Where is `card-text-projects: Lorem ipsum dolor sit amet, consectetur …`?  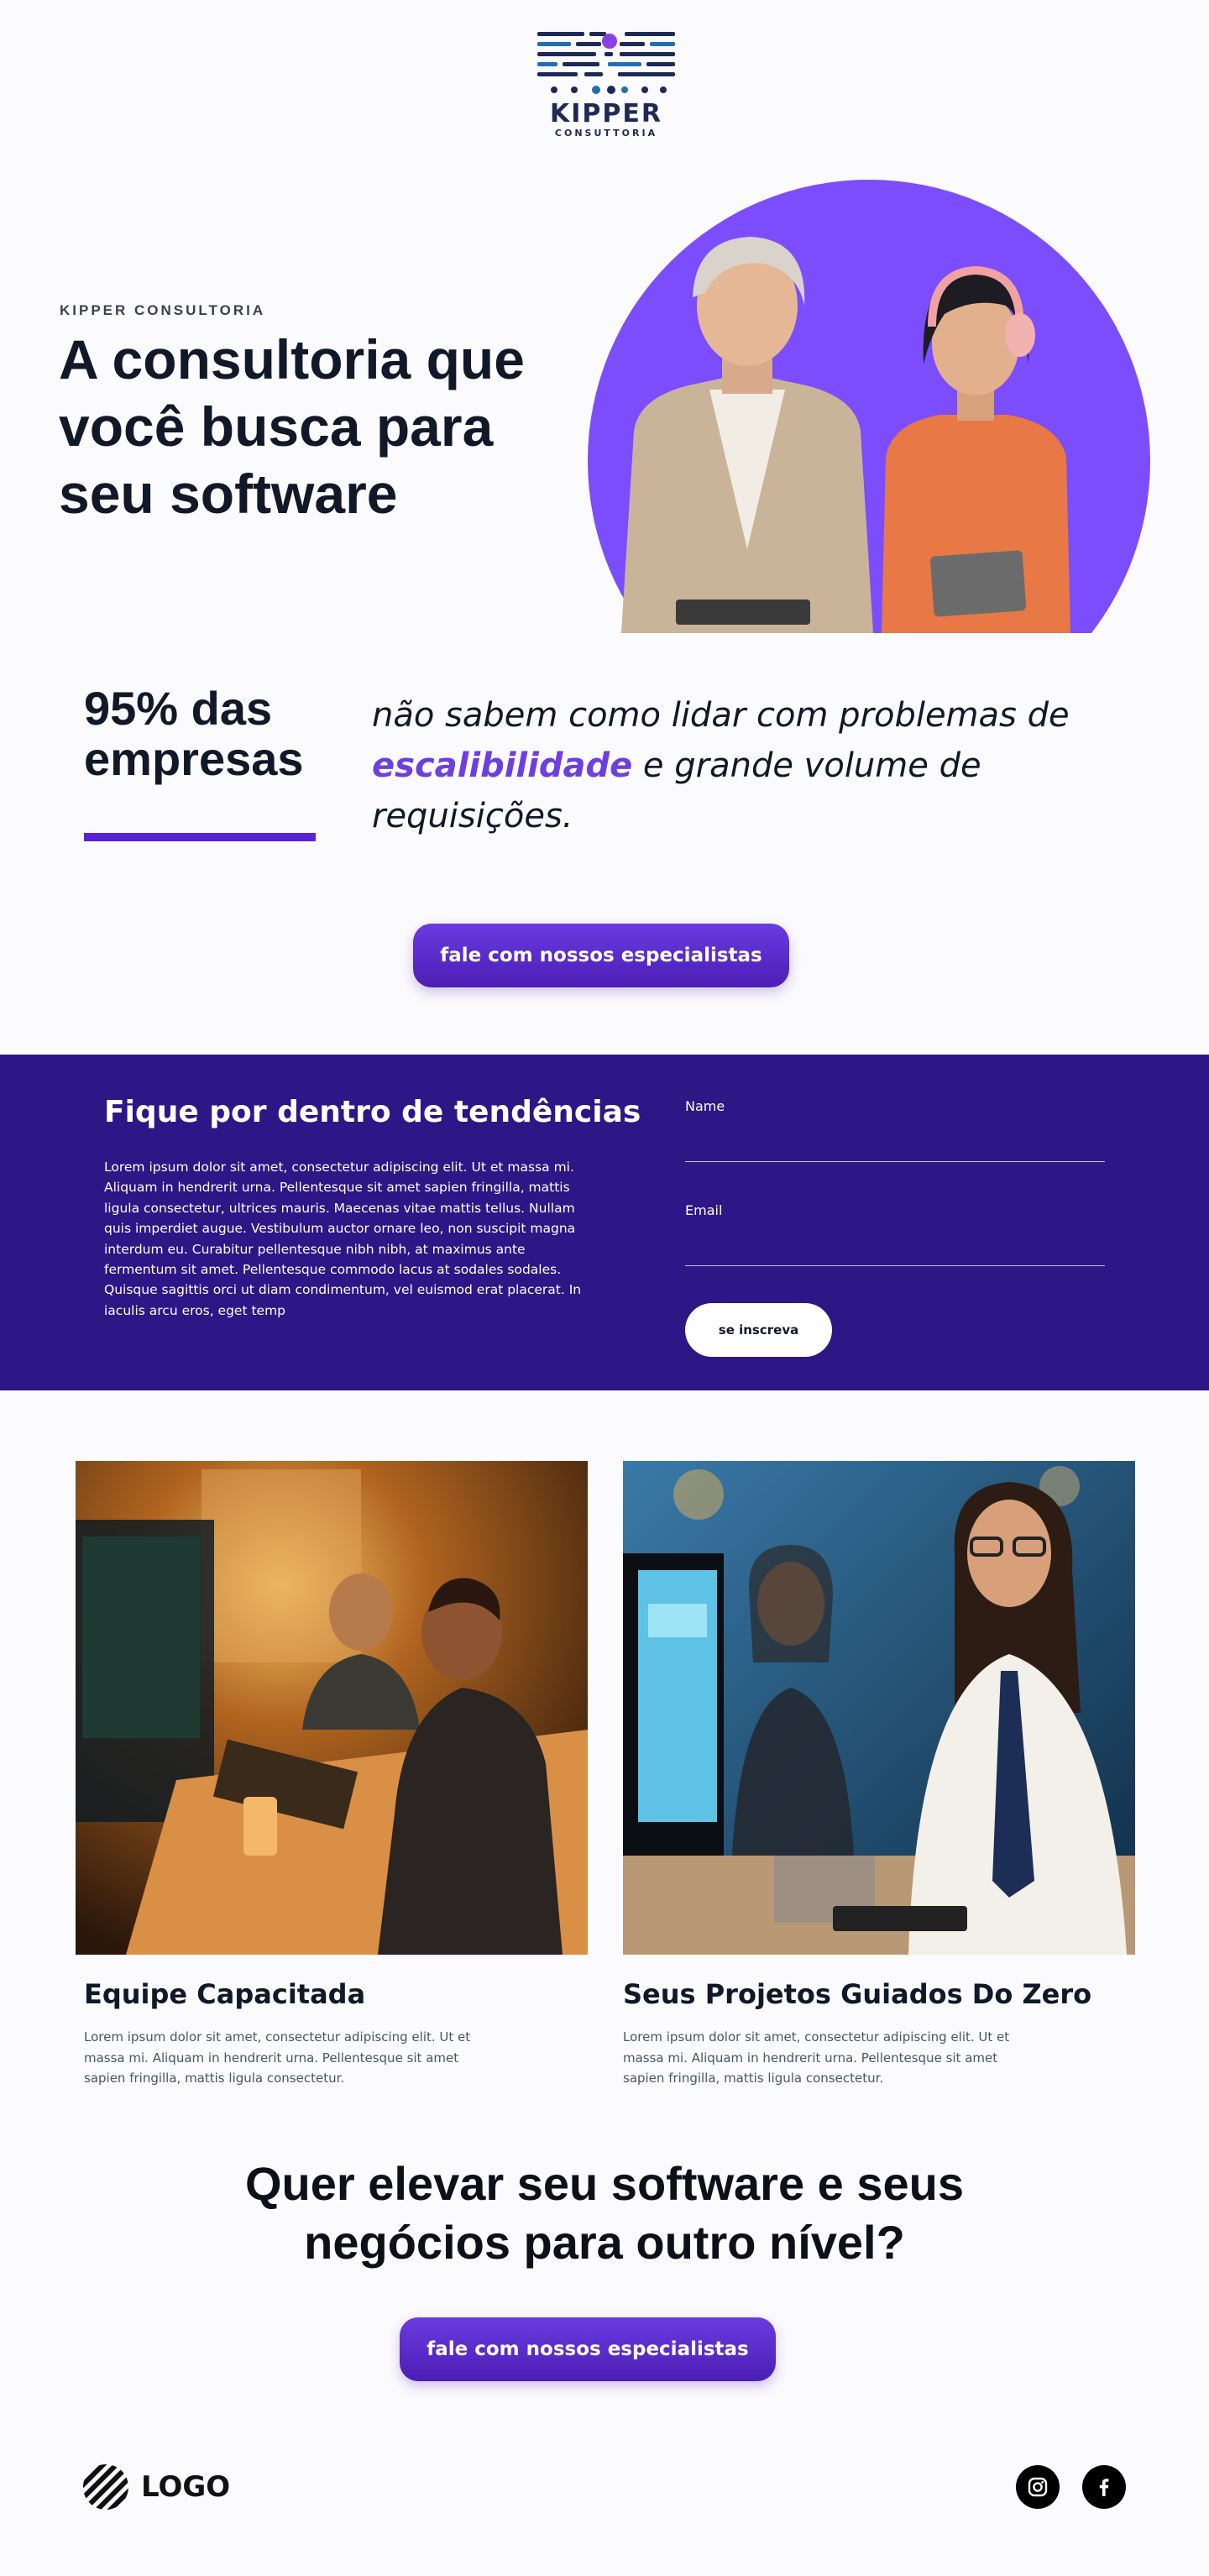
card-text-projects: Lorem ipsum dolor sit amet, consectetur … is located at coordinates (816, 2057).